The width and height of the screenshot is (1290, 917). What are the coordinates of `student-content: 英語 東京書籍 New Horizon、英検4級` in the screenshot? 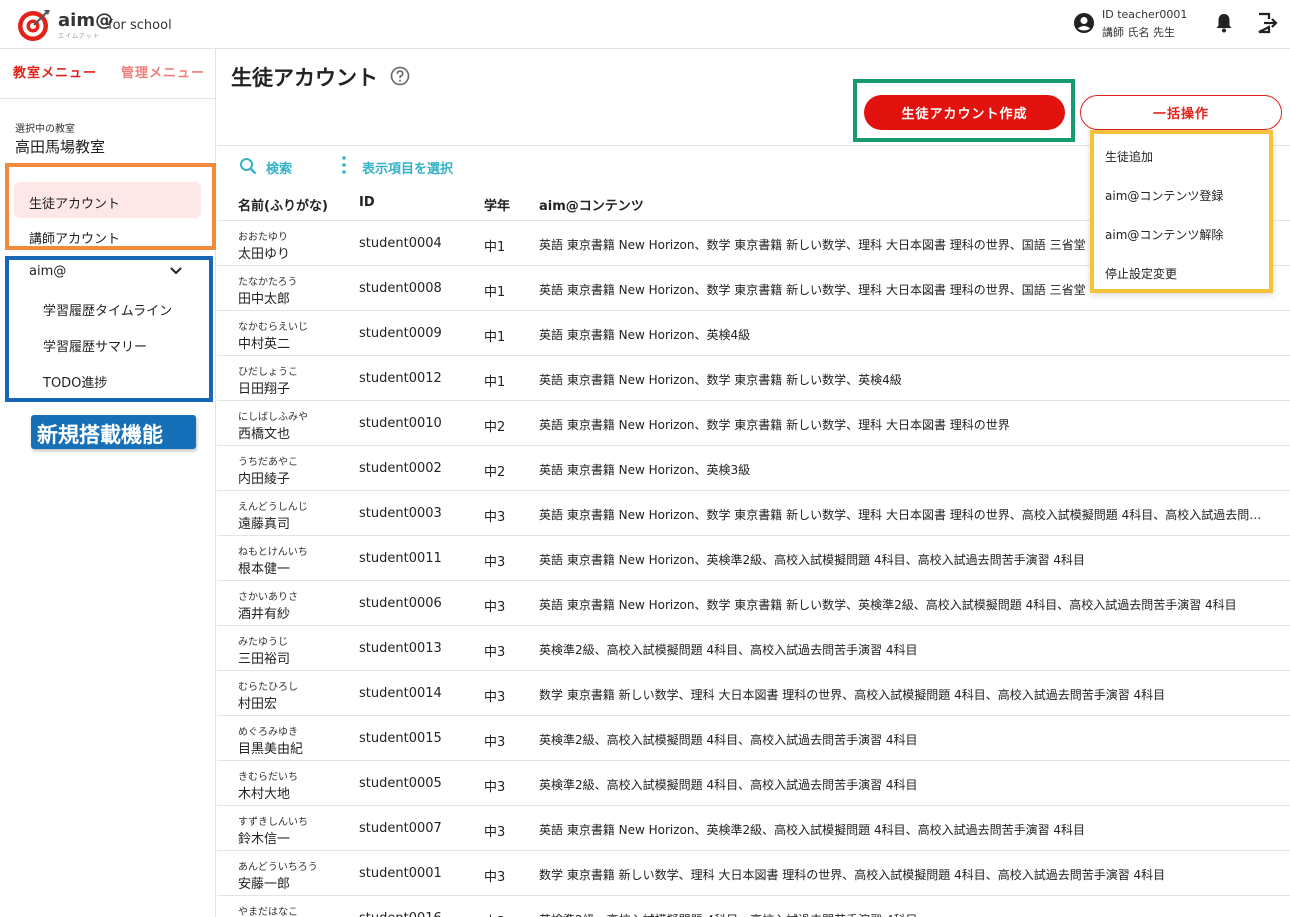 It's located at (645, 335).